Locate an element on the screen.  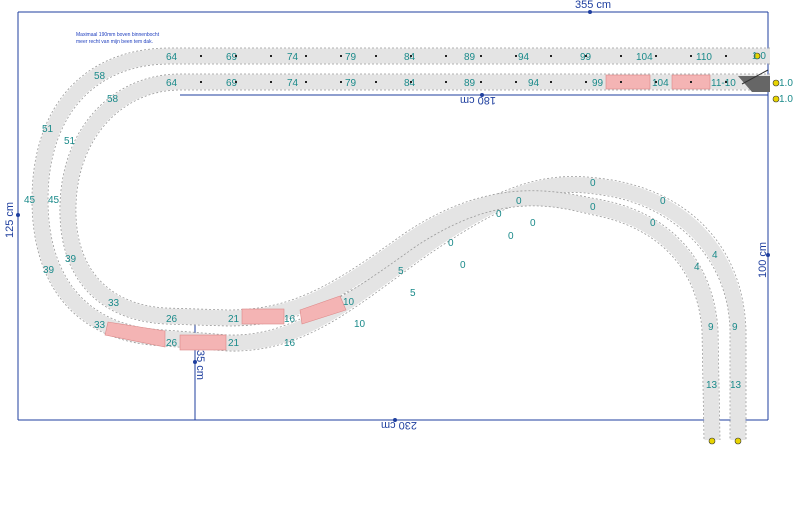
left-outer-label: 51 is located at coordinates (48, 129).